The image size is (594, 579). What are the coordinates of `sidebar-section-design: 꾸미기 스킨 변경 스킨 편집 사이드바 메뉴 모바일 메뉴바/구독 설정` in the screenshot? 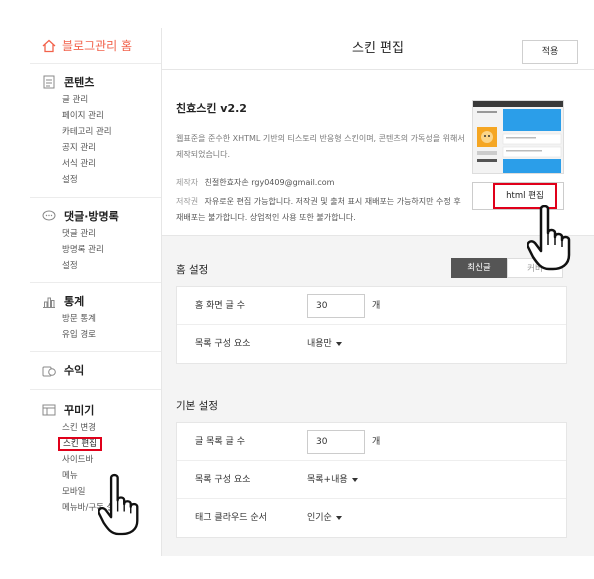 It's located at (95, 457).